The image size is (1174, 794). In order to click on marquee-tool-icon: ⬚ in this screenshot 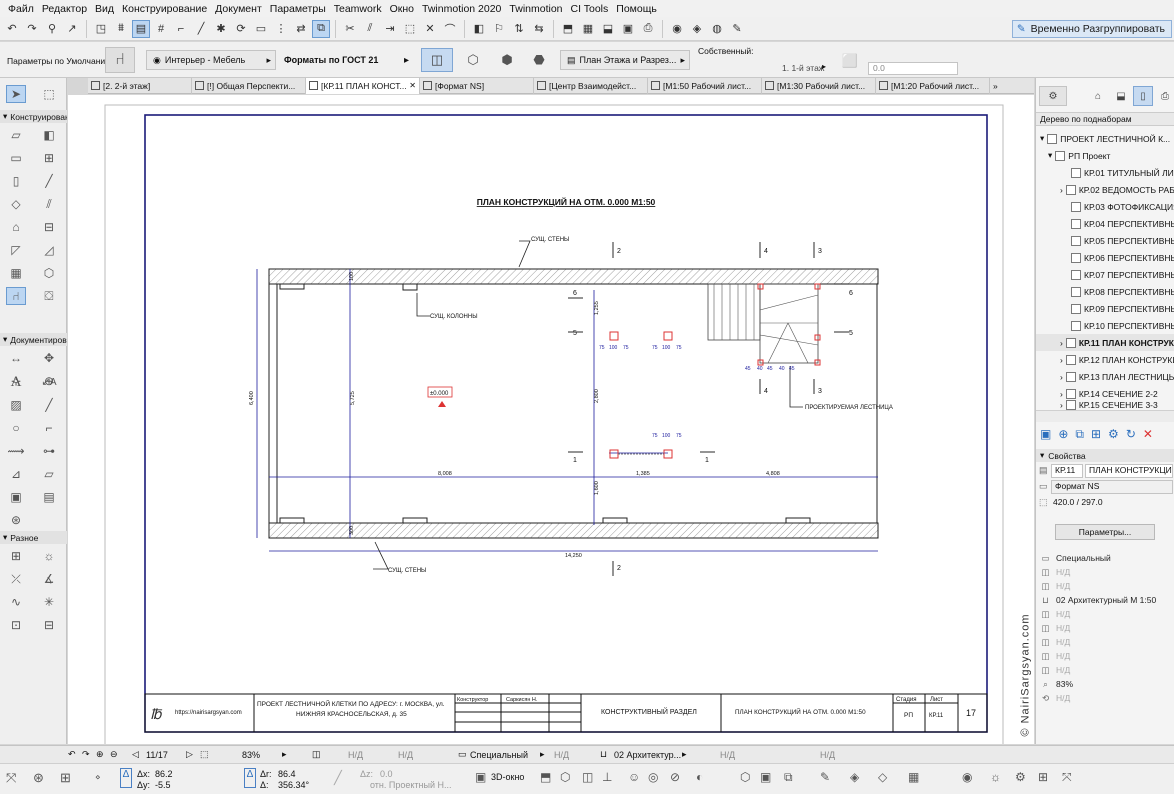, I will do `click(49, 94)`.